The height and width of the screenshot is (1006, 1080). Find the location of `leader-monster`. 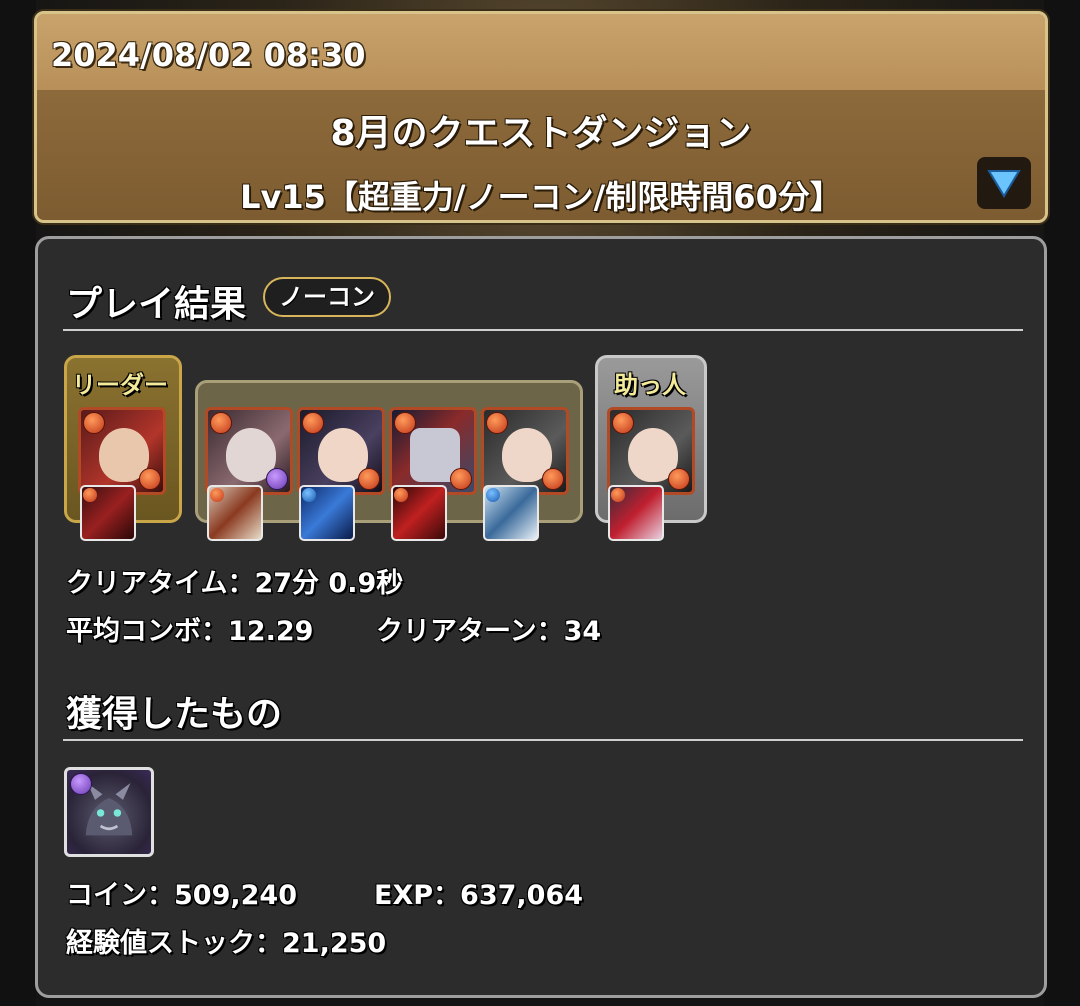

leader-monster is located at coordinates (122, 451).